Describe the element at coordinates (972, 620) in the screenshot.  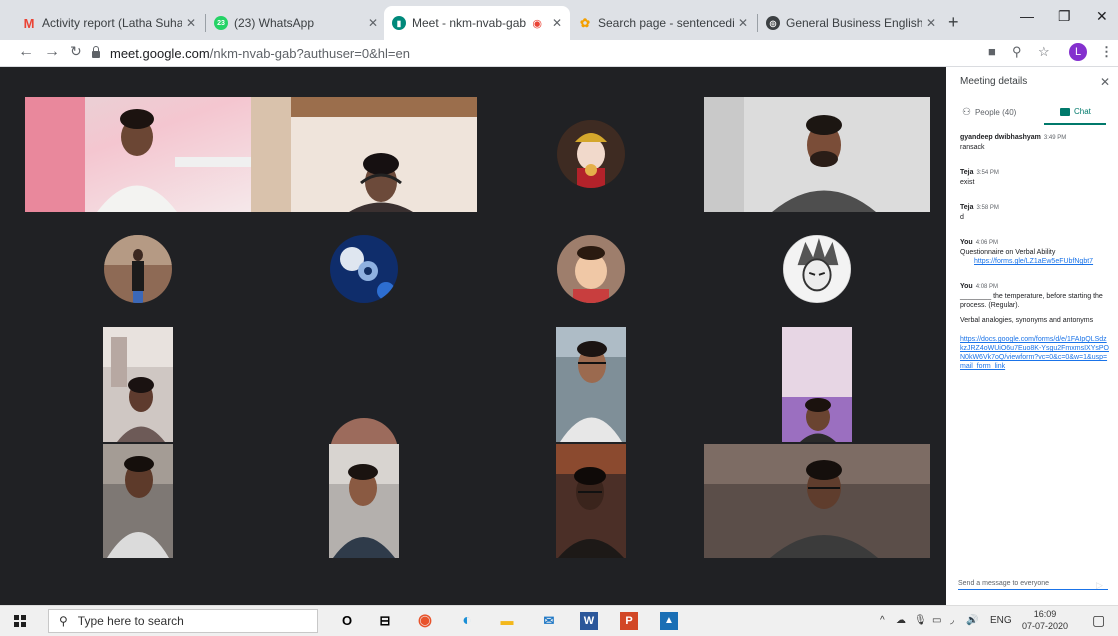
I see `volume-icon: 🔊` at that location.